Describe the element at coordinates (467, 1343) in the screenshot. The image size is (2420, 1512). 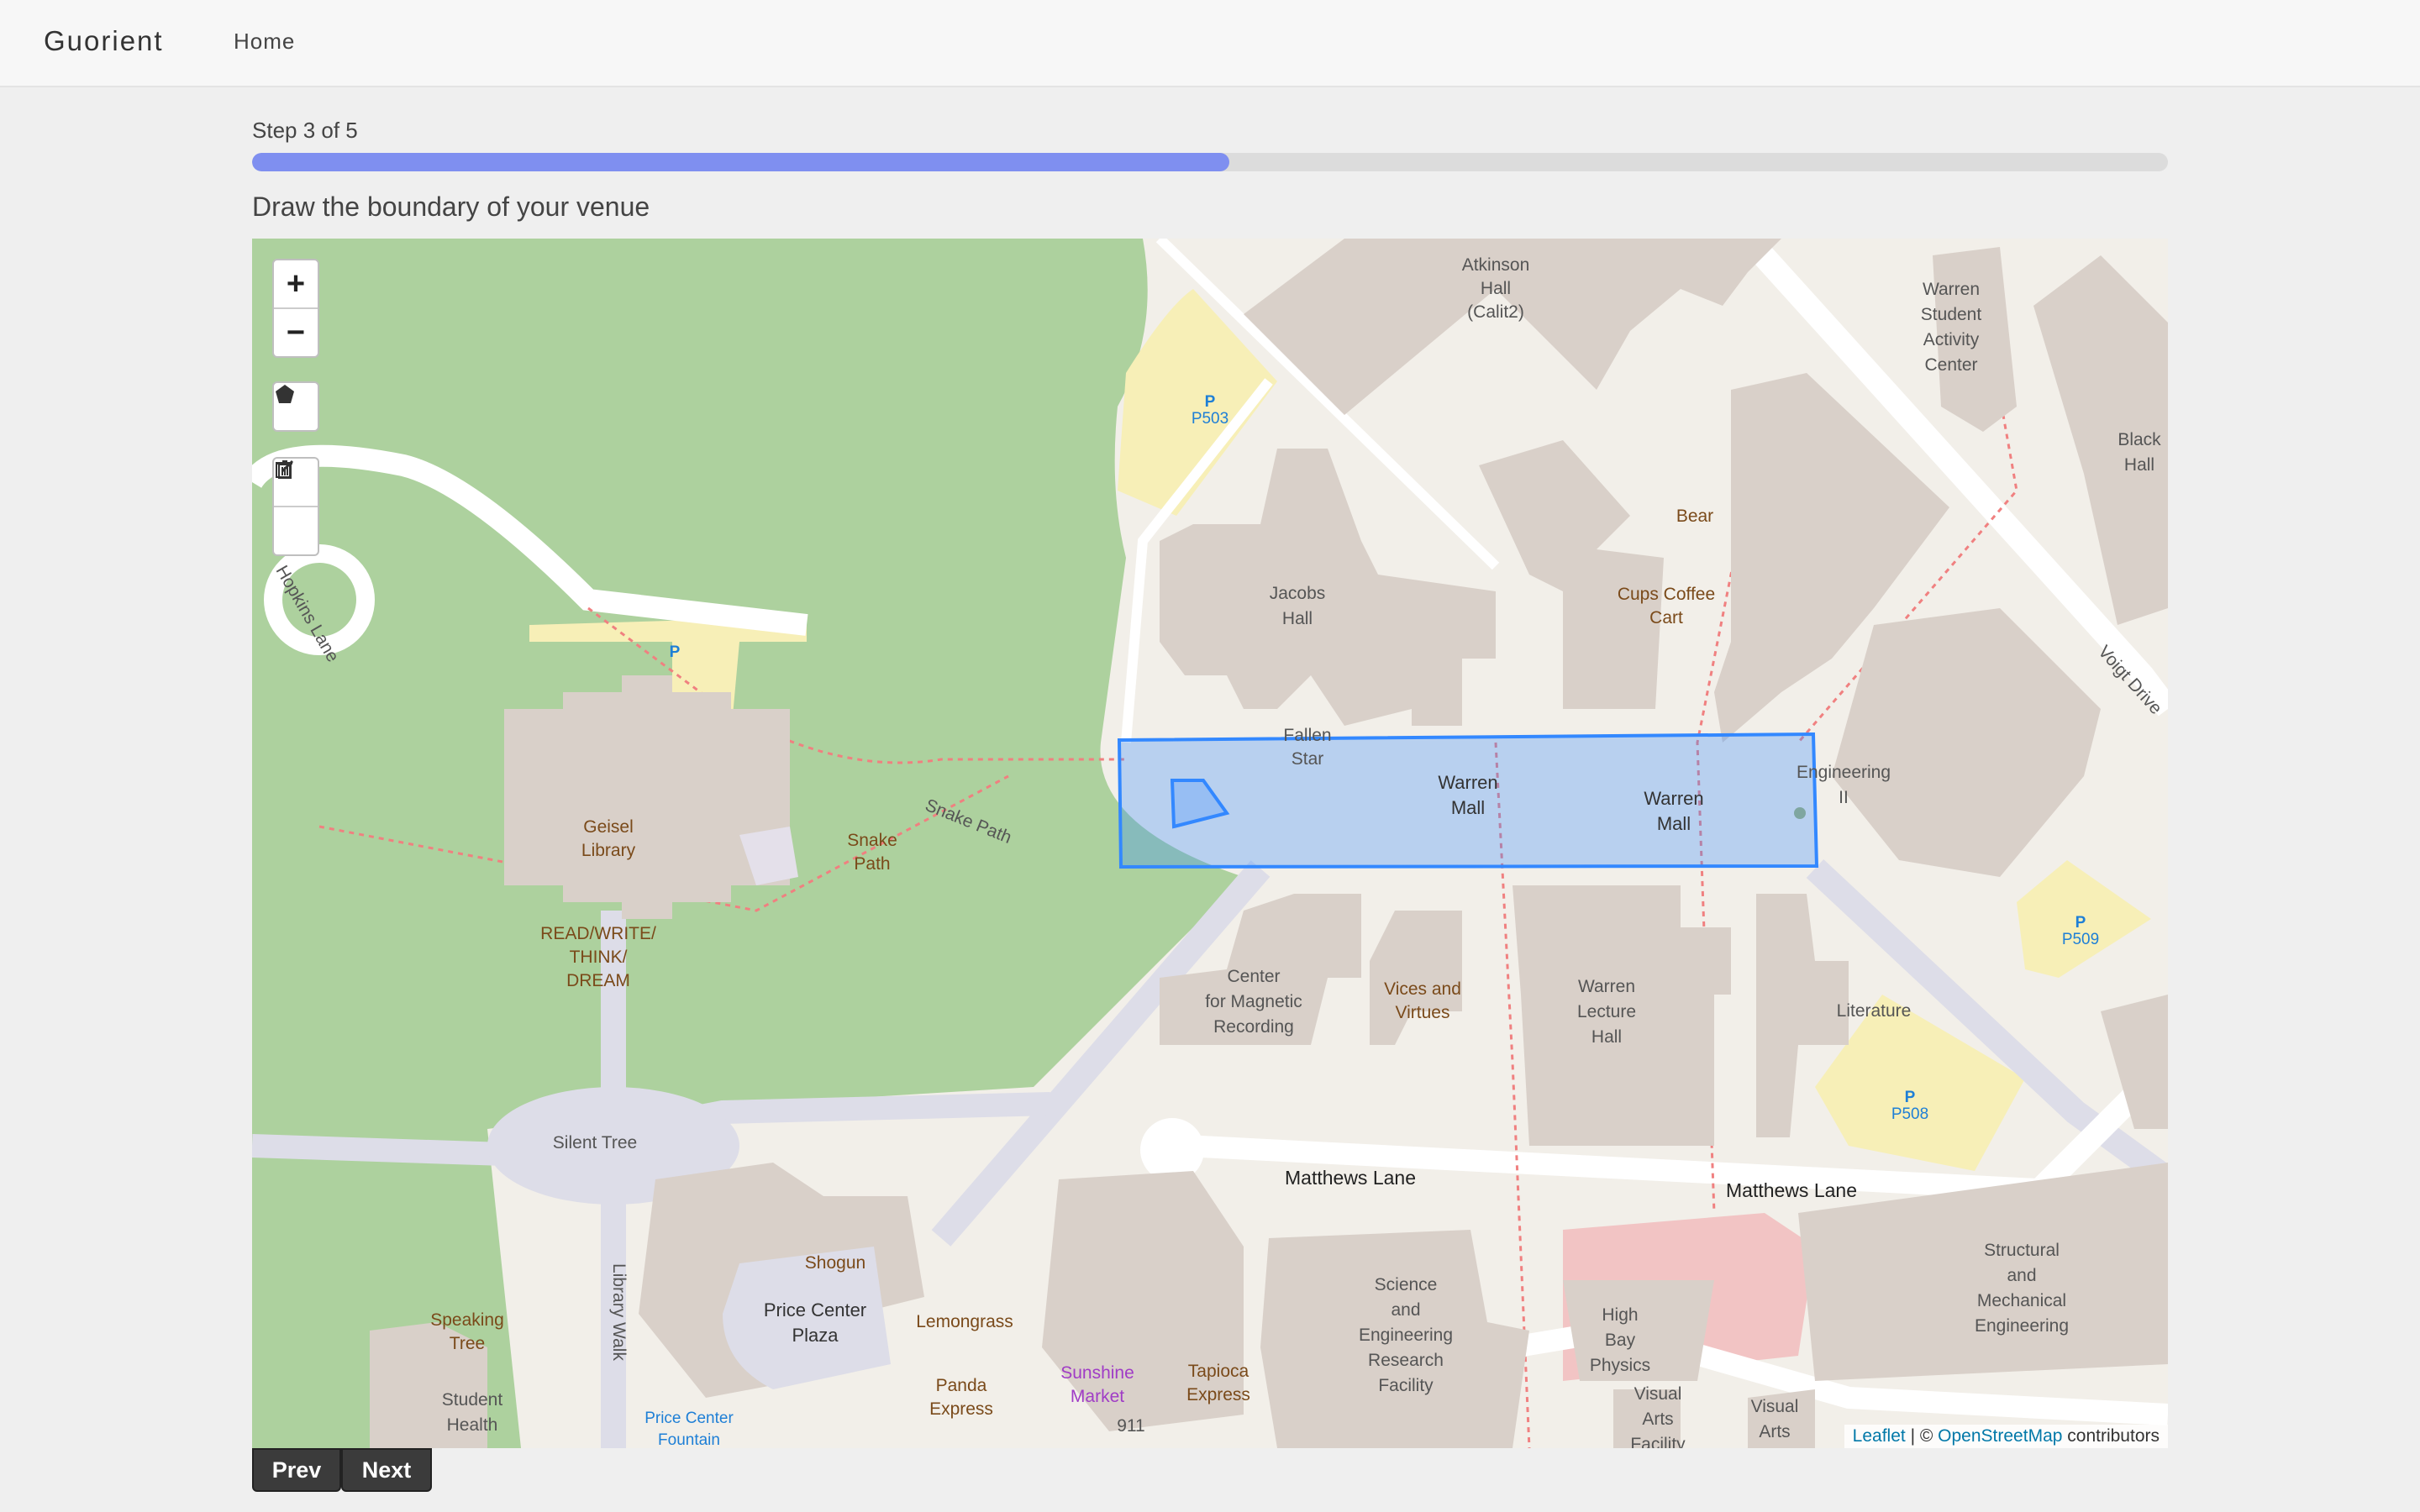
I see `label-speaking-tree-2: Tree` at that location.